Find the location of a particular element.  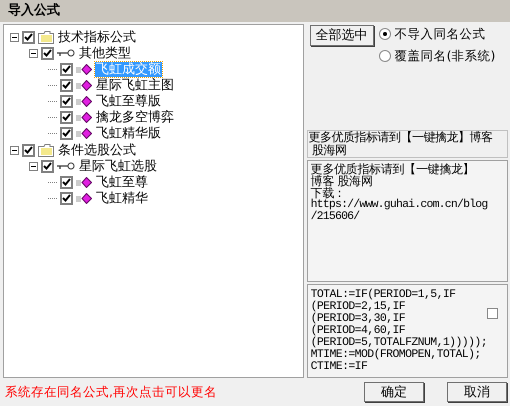

select-all-button: 全部选中 is located at coordinates (342, 35).